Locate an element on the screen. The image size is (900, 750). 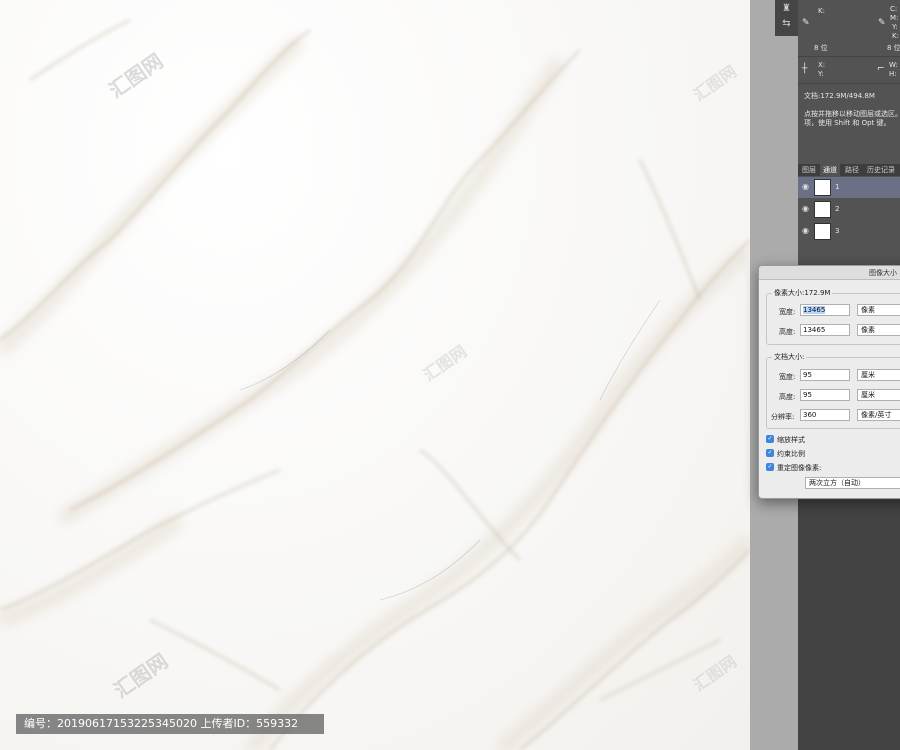
pixel-height-input: 13465 is located at coordinates (825, 330).